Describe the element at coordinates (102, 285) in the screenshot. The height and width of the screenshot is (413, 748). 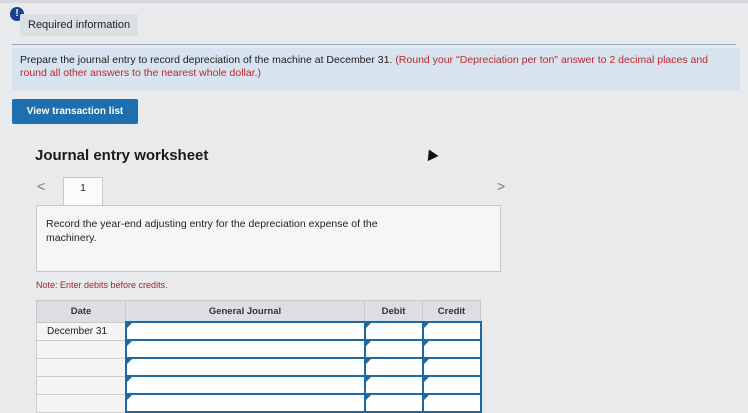
I see `debits-note: Note: Enter debits before credits.` at that location.